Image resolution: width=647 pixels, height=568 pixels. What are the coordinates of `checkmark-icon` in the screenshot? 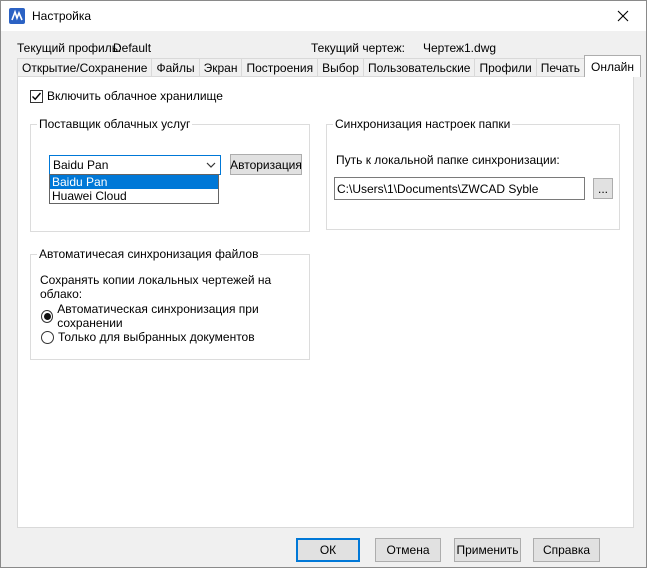 It's located at (37, 96).